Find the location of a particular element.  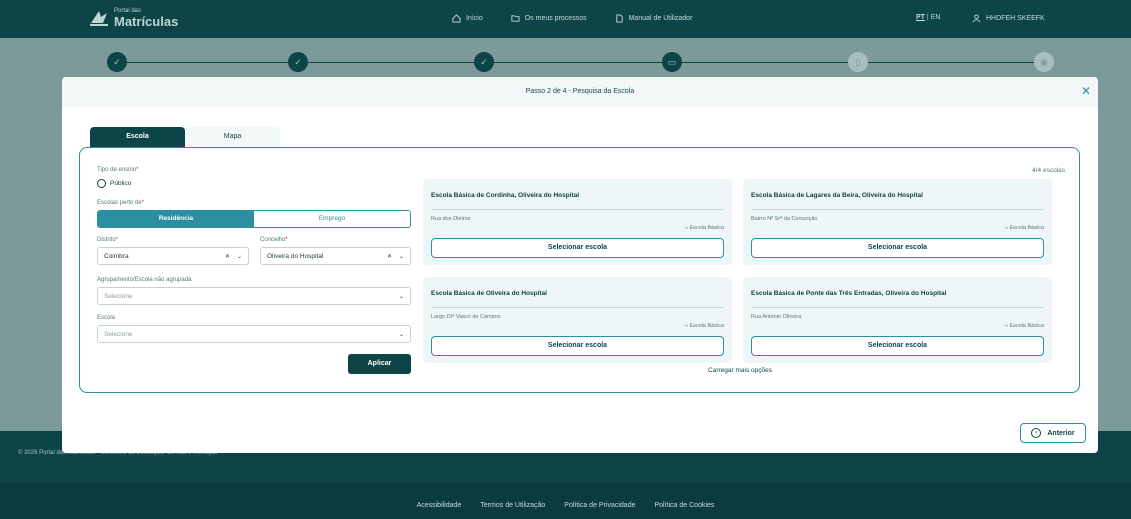

distrito-label: Distrito* is located at coordinates (108, 240).